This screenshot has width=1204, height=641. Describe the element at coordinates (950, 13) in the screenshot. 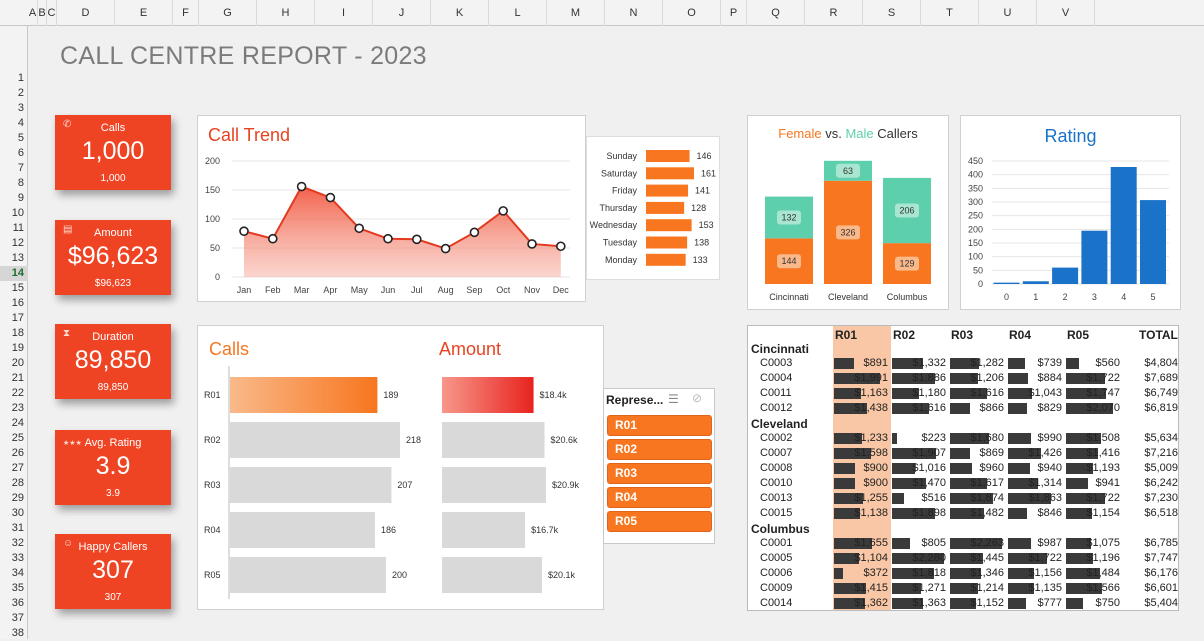

I see `column-header-t: T` at that location.